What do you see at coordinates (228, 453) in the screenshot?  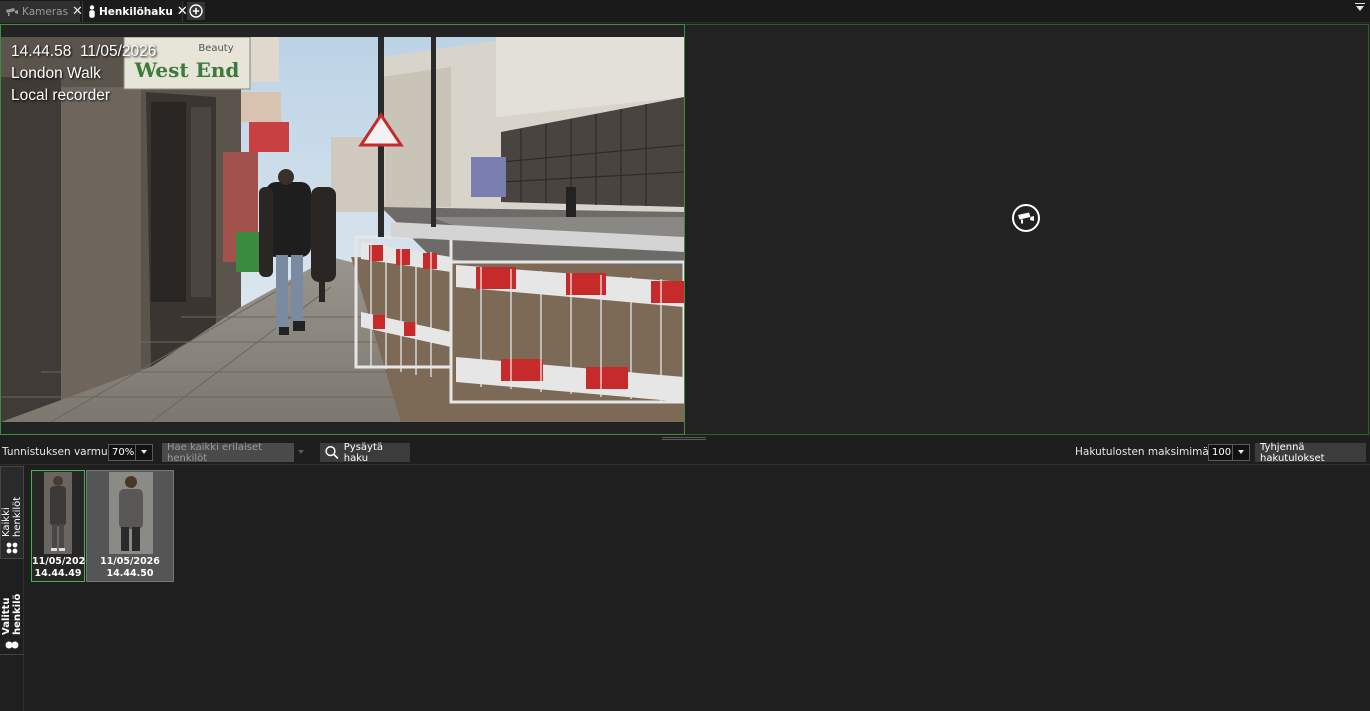 I see `find-all-persons-button: Hae kaikki erilaiset henkilöt` at bounding box center [228, 453].